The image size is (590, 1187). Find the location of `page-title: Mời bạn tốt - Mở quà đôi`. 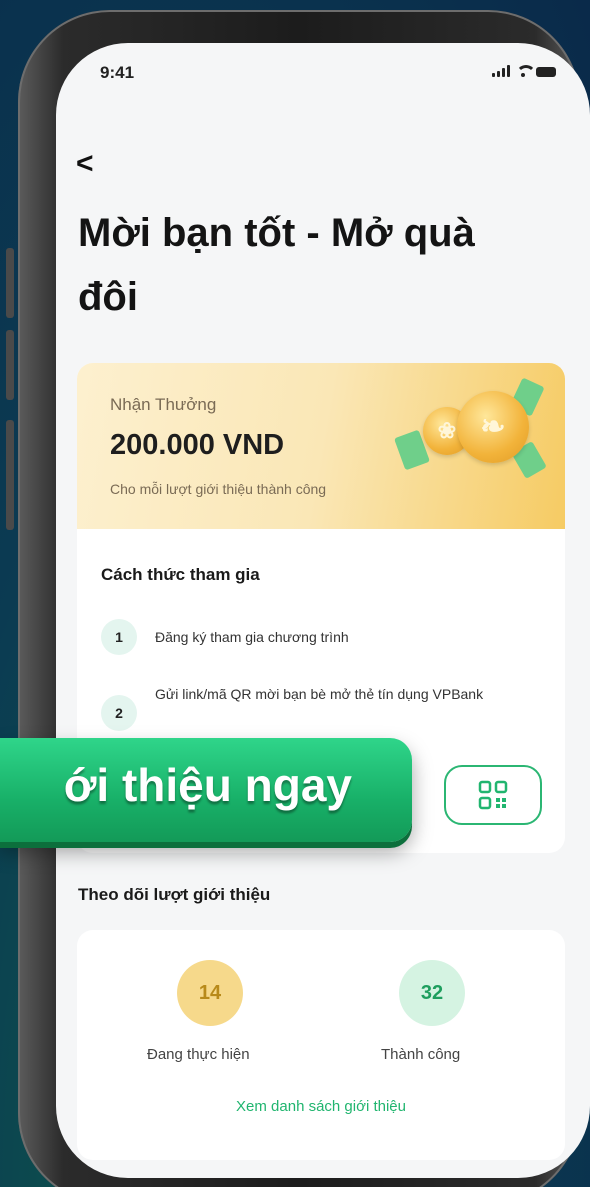

page-title: Mời bạn tốt - Mở quà đôi is located at coordinates (276, 265).